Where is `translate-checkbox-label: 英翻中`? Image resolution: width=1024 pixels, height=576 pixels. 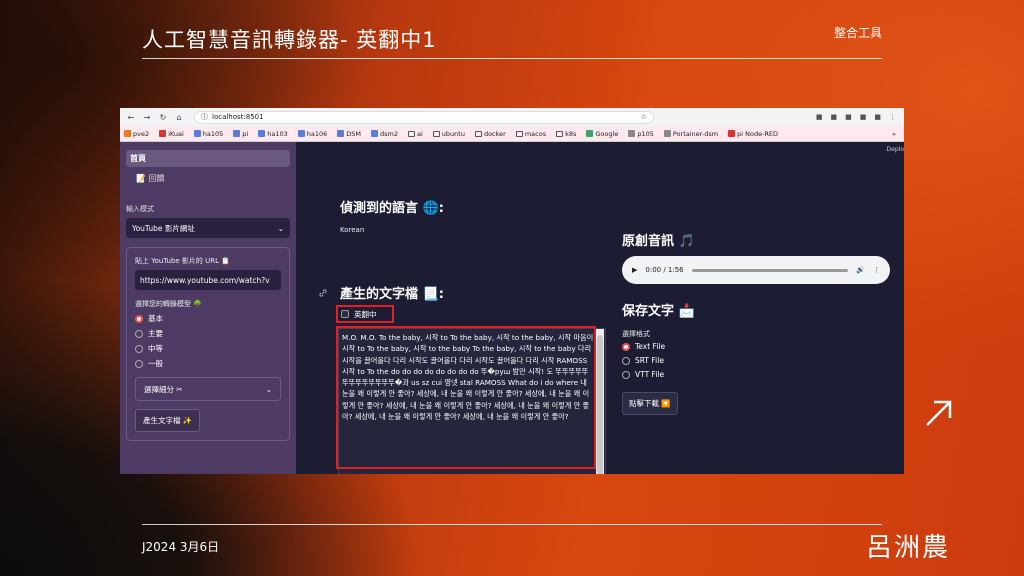 translate-checkbox-label: 英翻中 is located at coordinates (365, 314).